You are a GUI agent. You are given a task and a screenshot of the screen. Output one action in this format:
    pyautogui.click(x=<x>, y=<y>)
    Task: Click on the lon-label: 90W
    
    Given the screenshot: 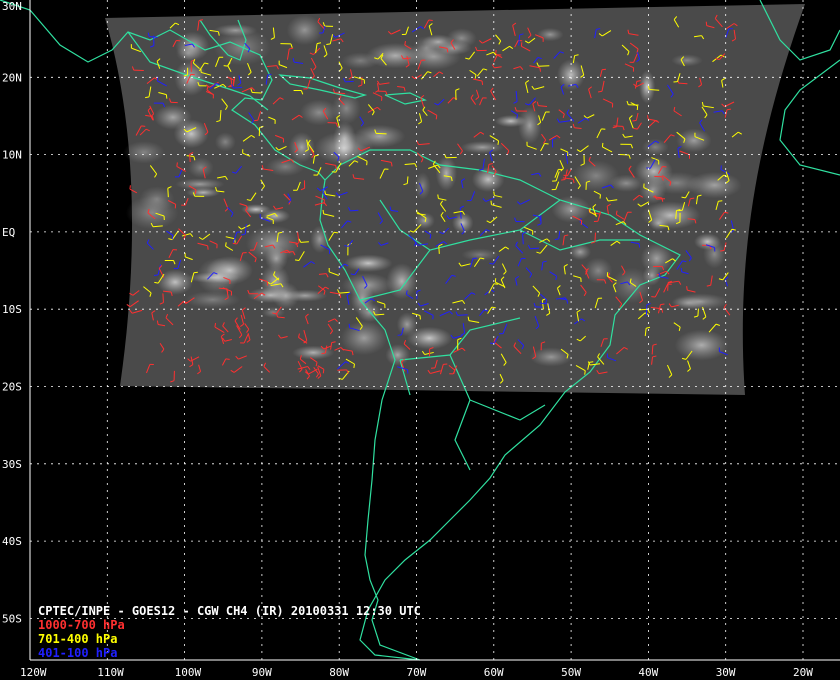 What is the action you would take?
    pyautogui.click(x=262, y=672)
    